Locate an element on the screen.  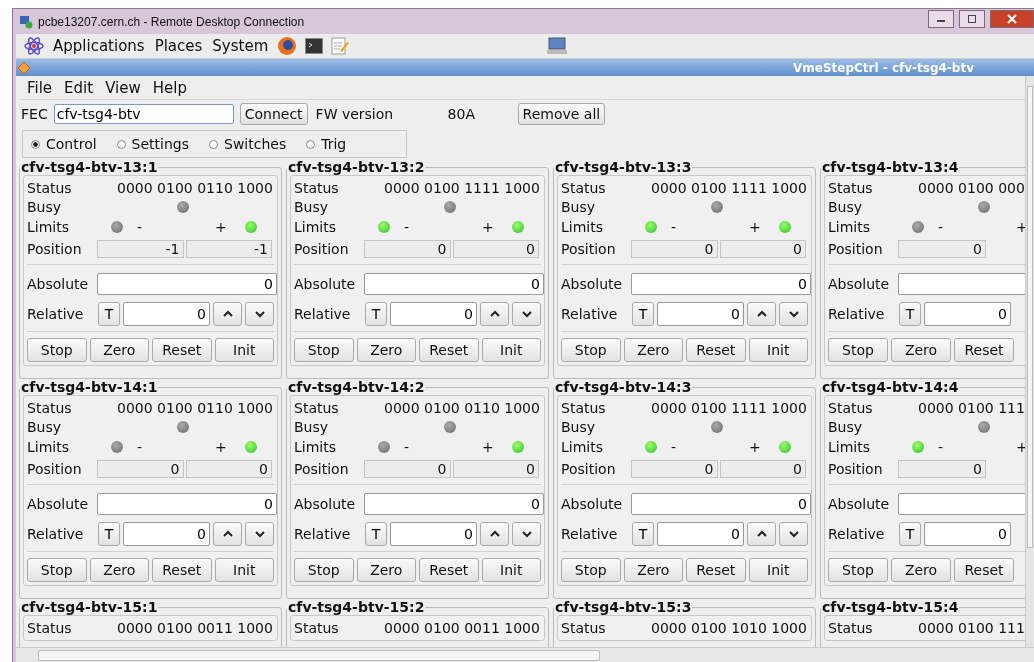
monitor-icon is located at coordinates (557, 46).